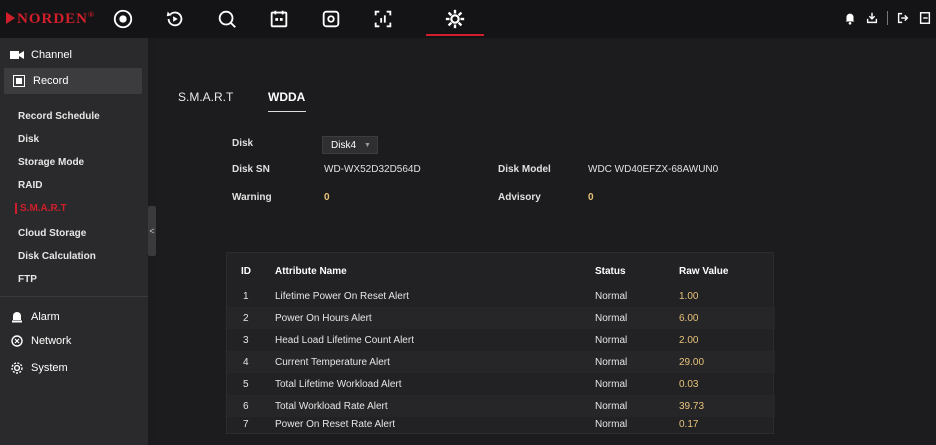  What do you see at coordinates (332, 362) in the screenshot?
I see `row-attribute: Current Temperature Alert` at bounding box center [332, 362].